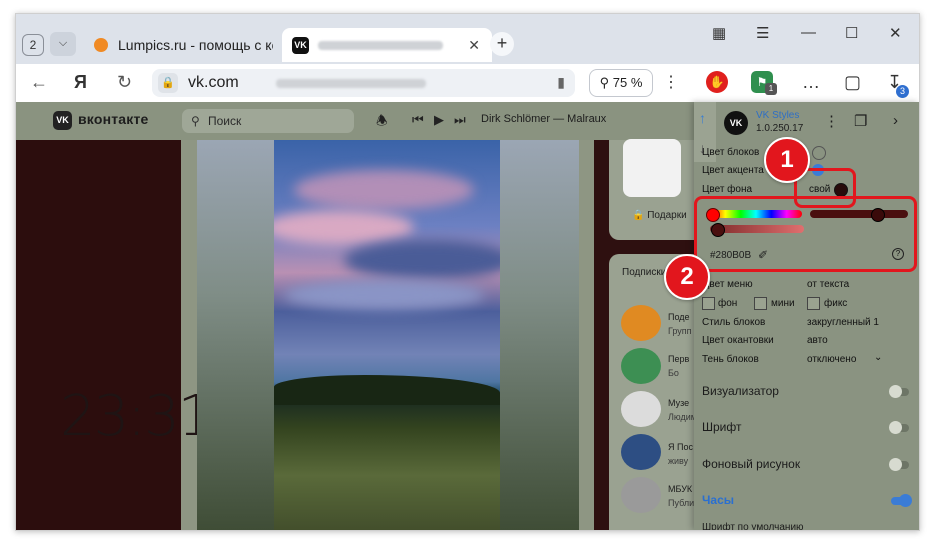  I want to click on font-toggle, so click(899, 427).